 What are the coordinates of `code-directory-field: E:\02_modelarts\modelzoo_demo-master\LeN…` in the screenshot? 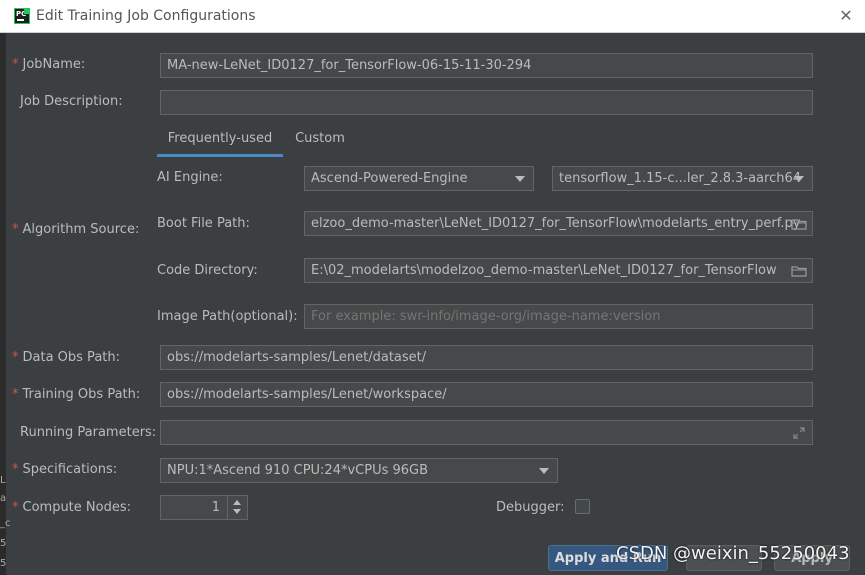 It's located at (558, 270).